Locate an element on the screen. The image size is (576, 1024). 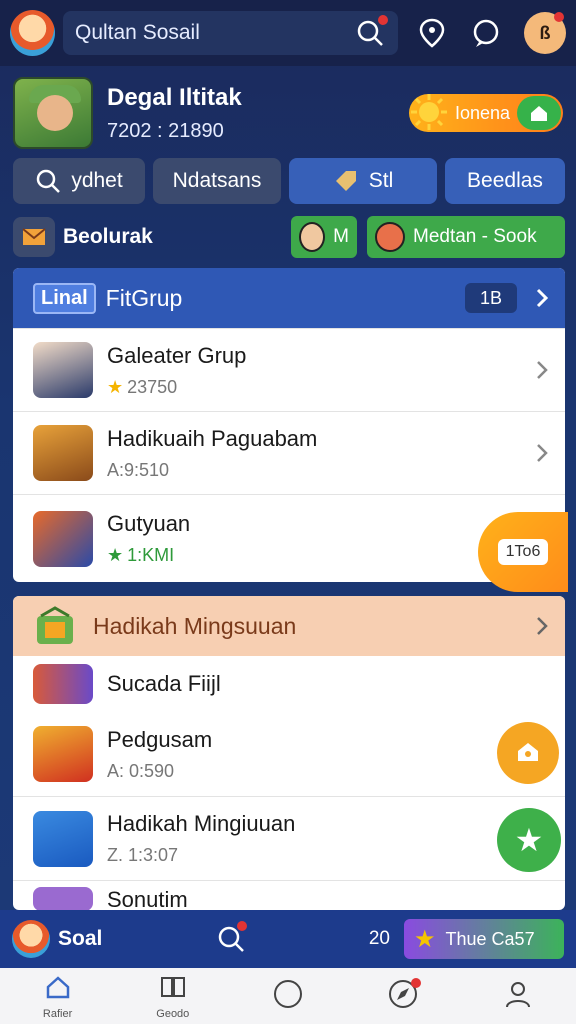
floating-star-button: ★ is located at coordinates (529, 840).